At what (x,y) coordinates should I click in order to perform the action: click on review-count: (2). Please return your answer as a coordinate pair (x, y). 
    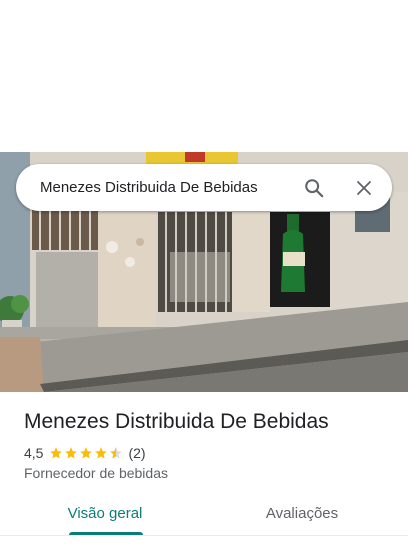
    Looking at the image, I should click on (136, 453).